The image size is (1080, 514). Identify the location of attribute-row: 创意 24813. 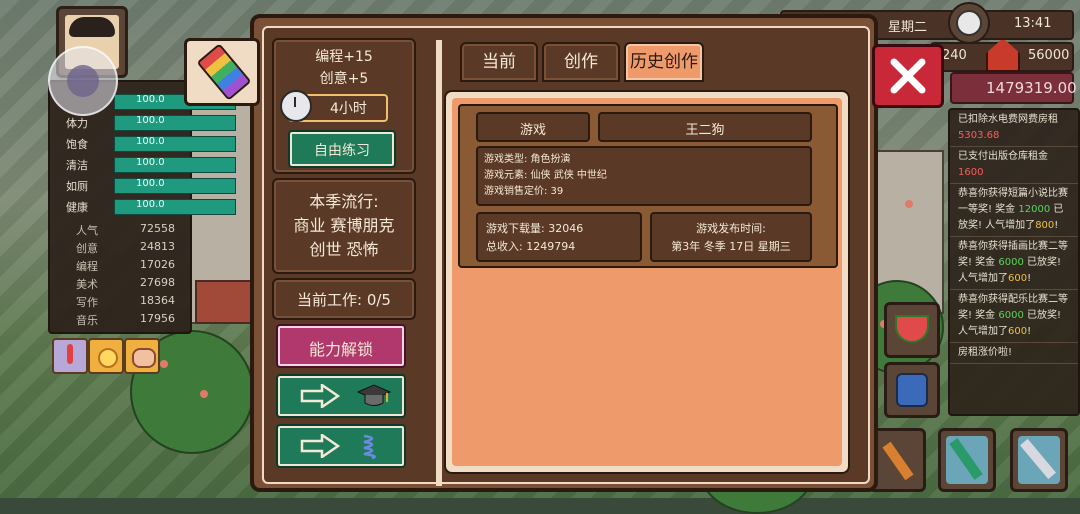
(121, 247).